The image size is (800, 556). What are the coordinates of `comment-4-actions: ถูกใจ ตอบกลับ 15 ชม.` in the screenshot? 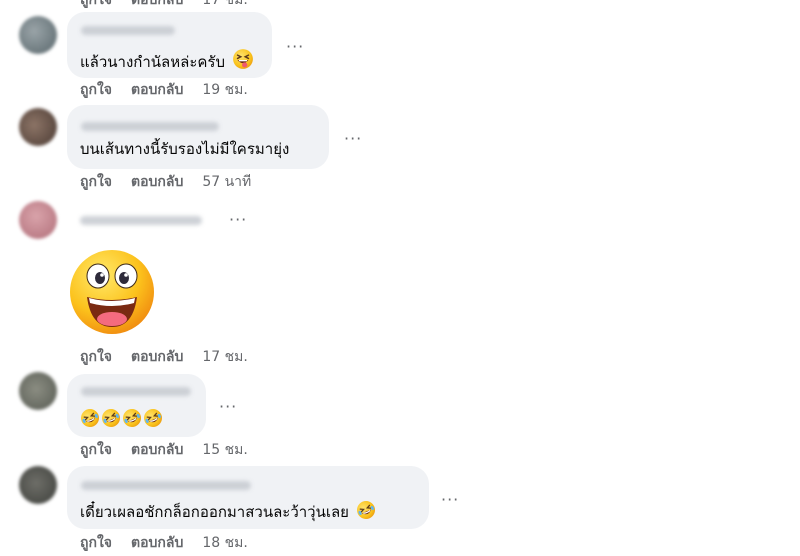 It's located at (164, 450).